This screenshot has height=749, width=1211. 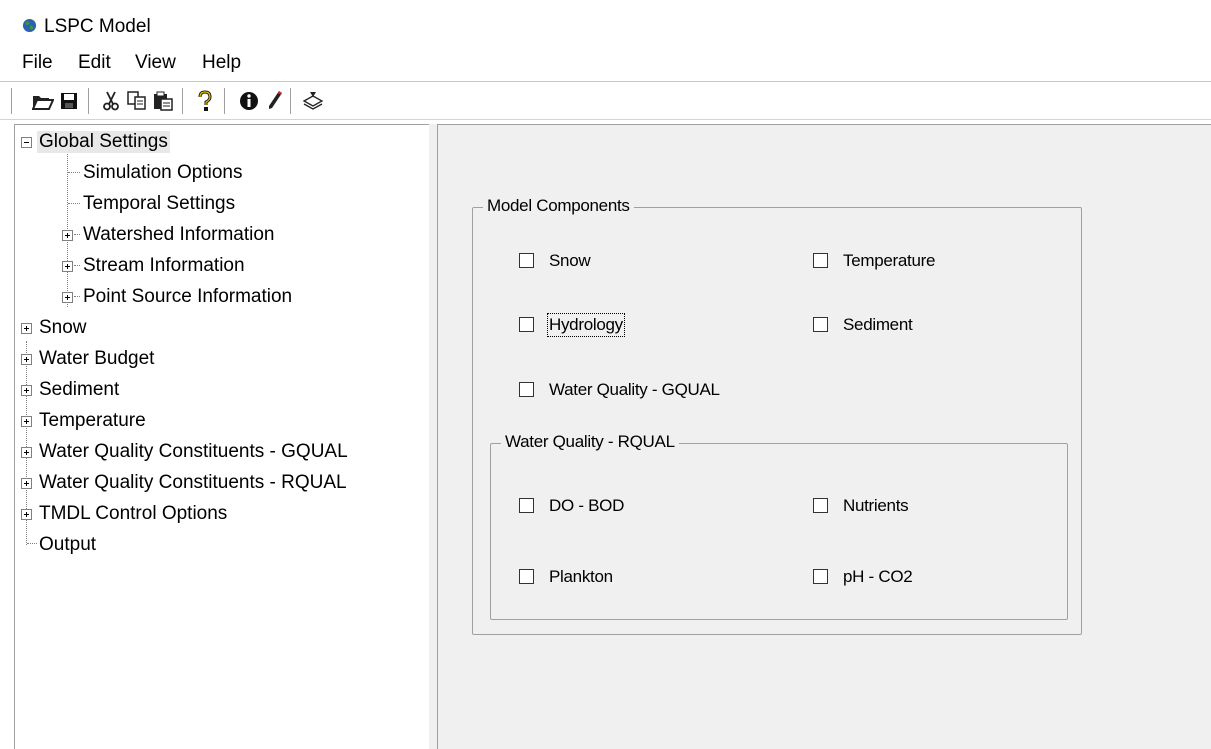 I want to click on paste-icon, so click(x=163, y=101).